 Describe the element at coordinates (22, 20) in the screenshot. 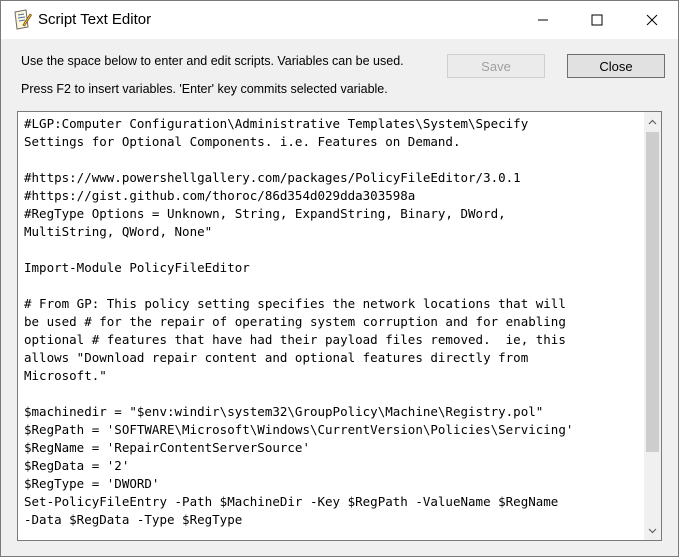

I see `script-editor-icon` at that location.